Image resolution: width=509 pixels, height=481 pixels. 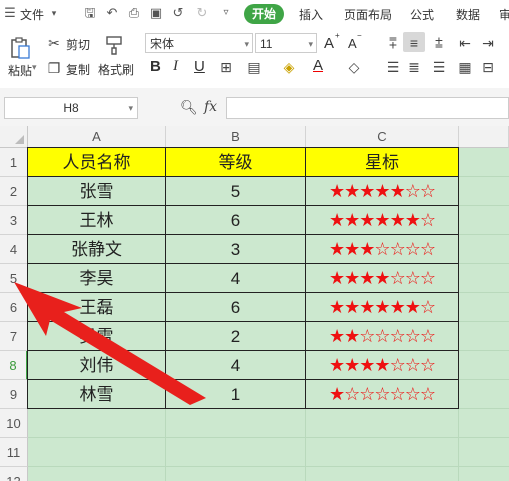 I want to click on justify-icon: ▦, so click(x=465, y=67).